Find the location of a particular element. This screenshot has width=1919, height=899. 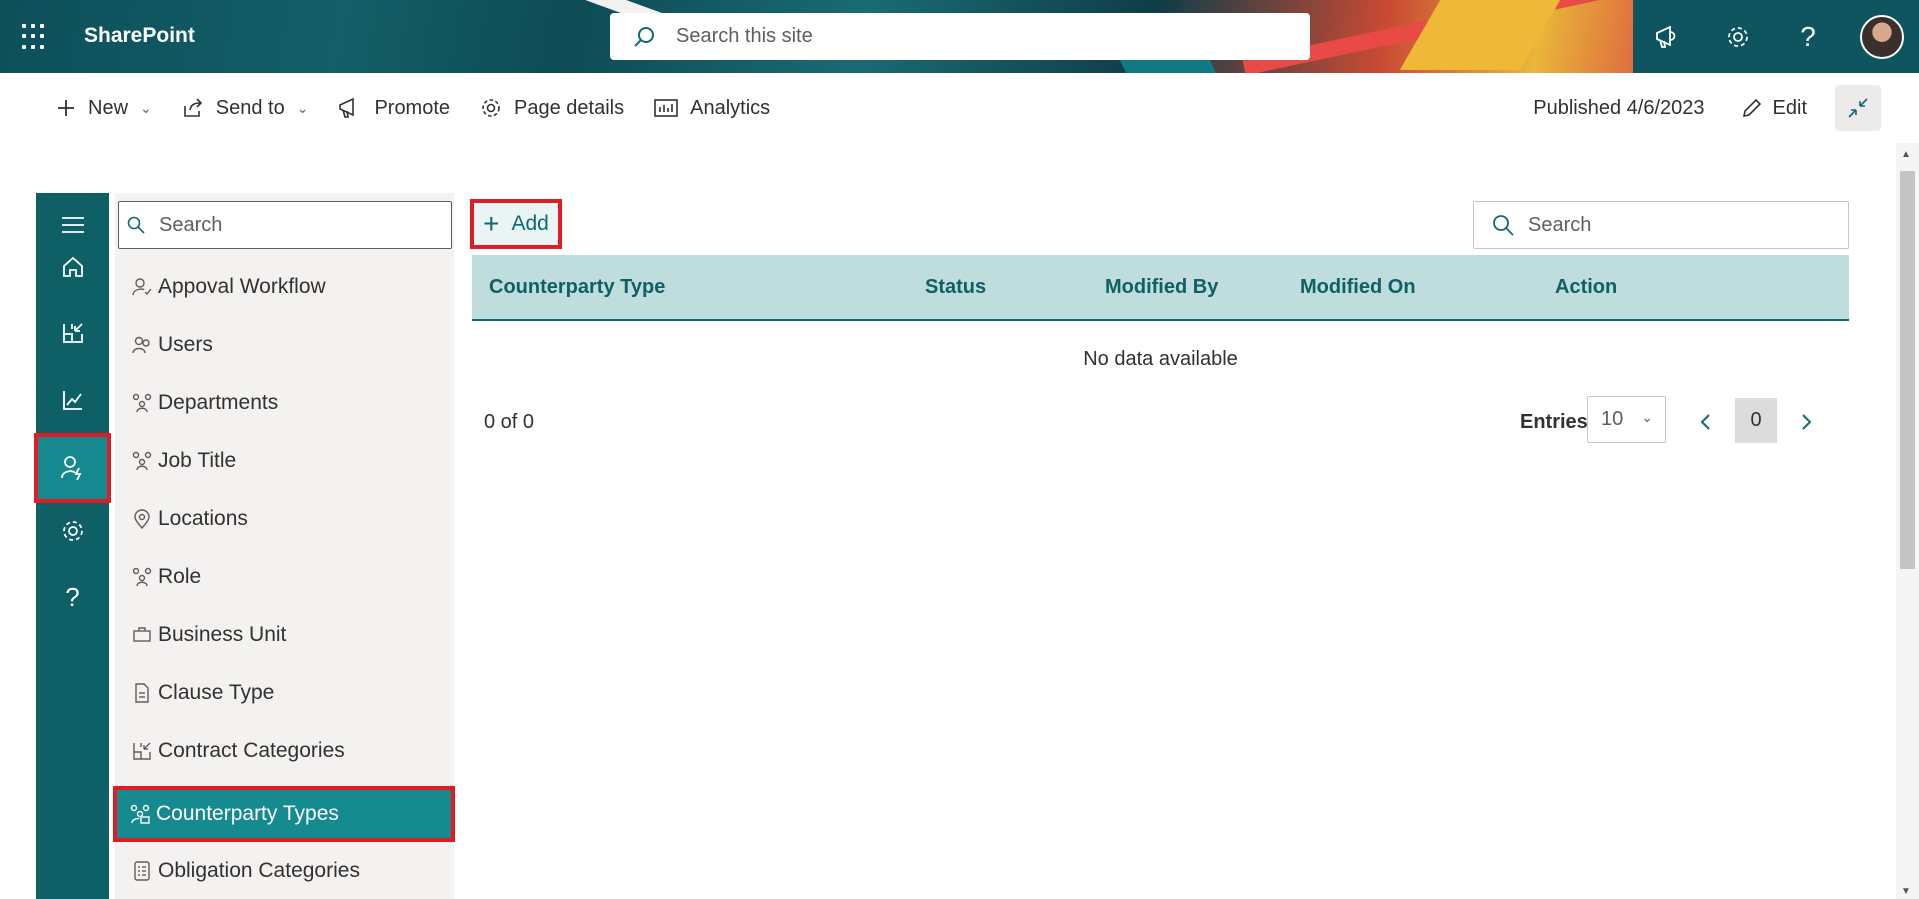

nav-item-approval-workflow: Appoval Workflow is located at coordinates (284, 287).